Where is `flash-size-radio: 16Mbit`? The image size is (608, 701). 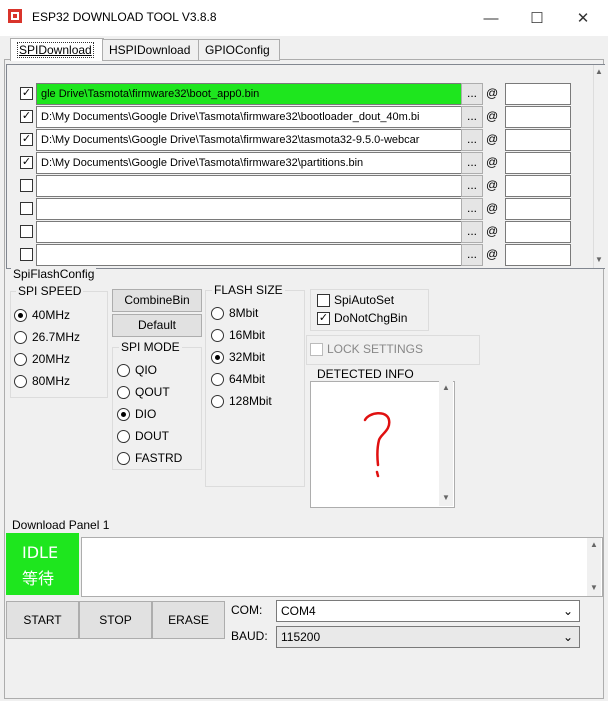
flash-size-radio: 16Mbit is located at coordinates (238, 335).